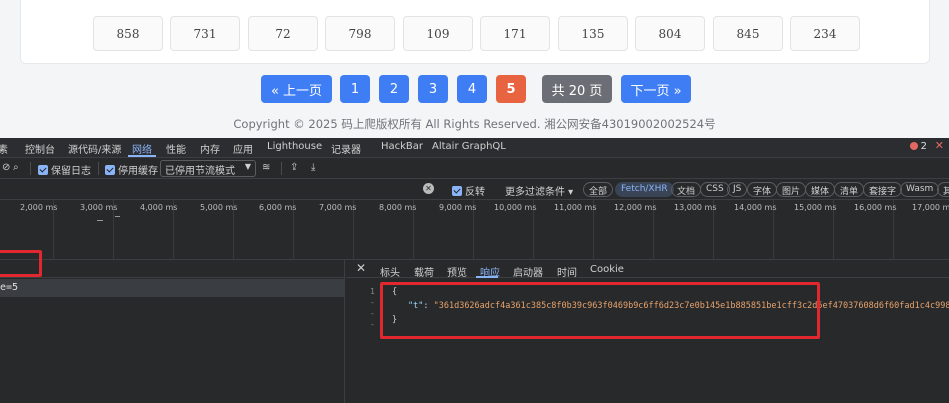 The height and width of the screenshot is (403, 949). What do you see at coordinates (210, 148) in the screenshot?
I see `tab-memory: 内存` at bounding box center [210, 148].